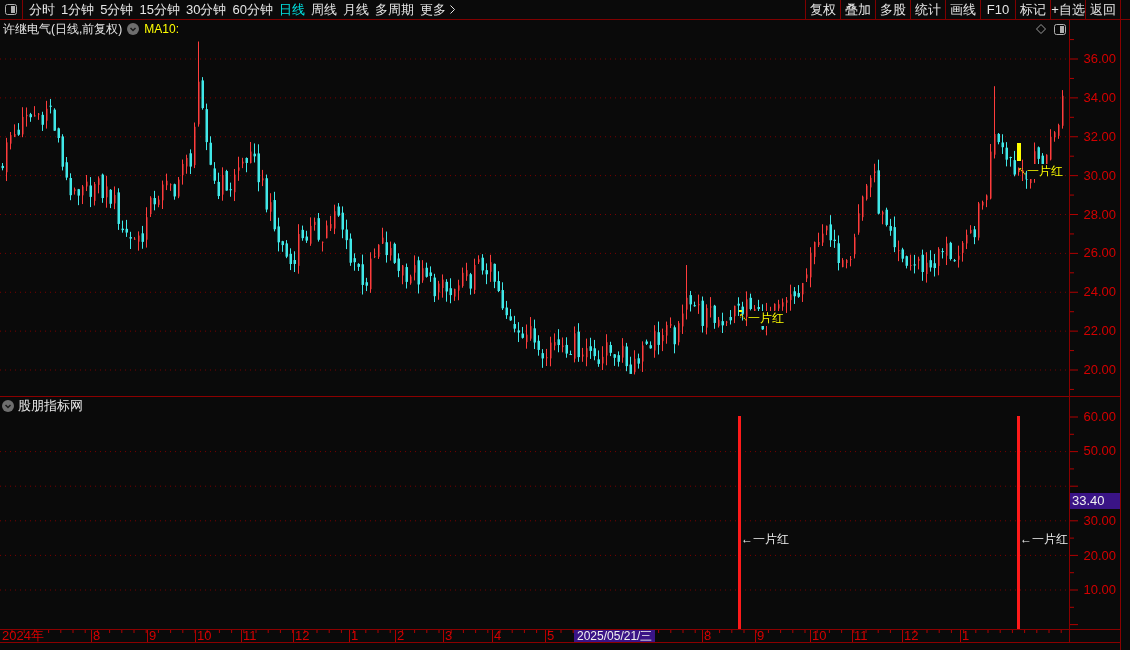 The height and width of the screenshot is (650, 1130). I want to click on period-tab: 30分钟, so click(206, 9).